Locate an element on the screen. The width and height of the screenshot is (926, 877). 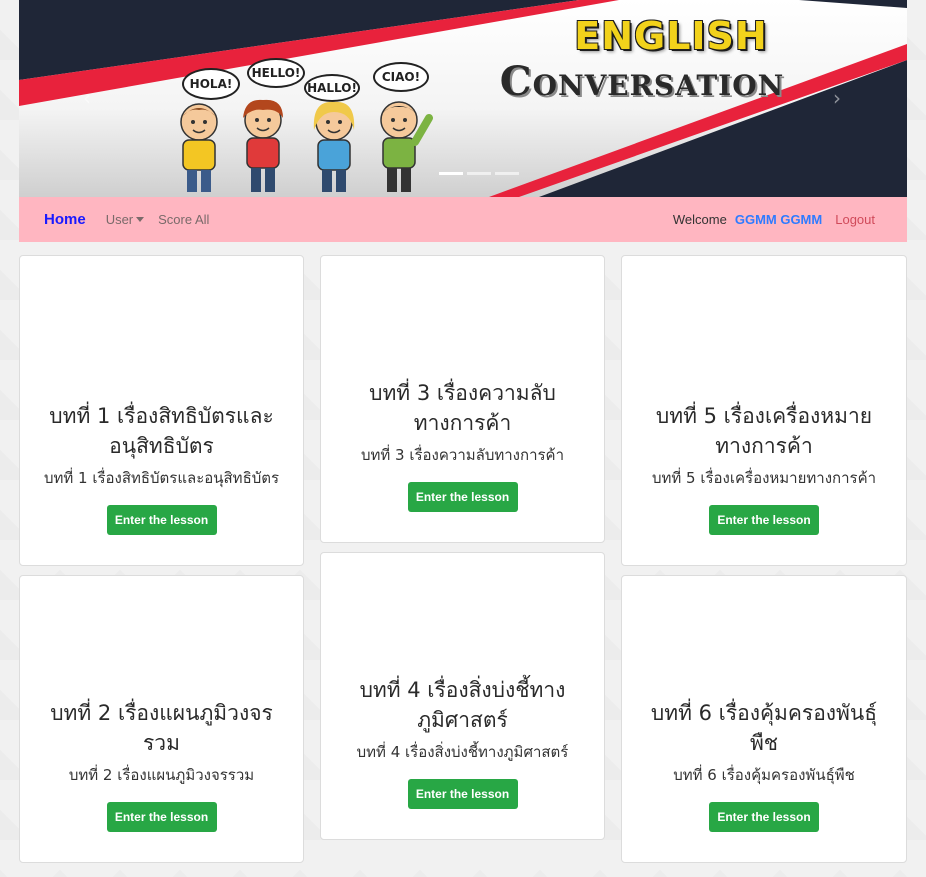
carousel-indicators is located at coordinates (479, 173).